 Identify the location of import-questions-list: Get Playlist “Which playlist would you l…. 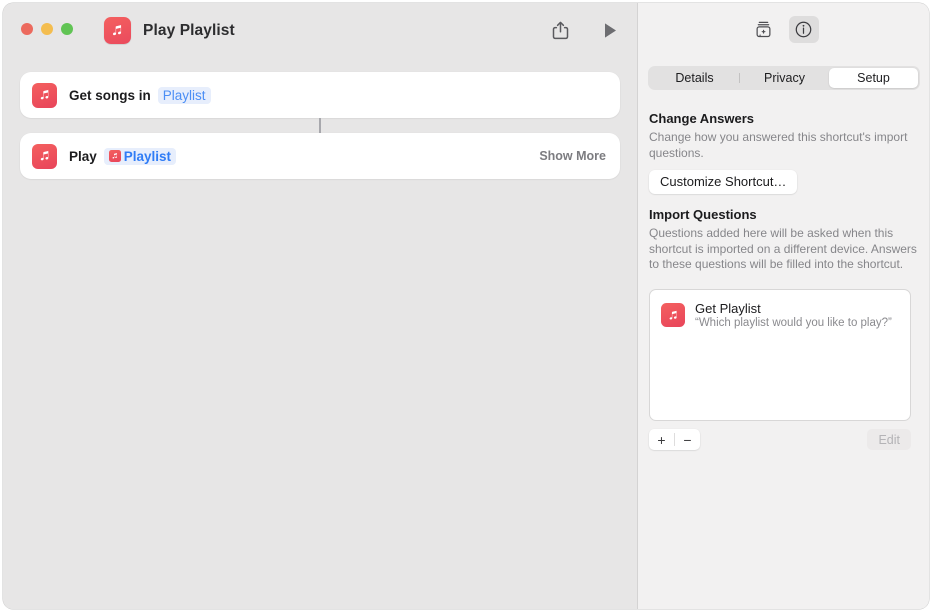
(780, 355).